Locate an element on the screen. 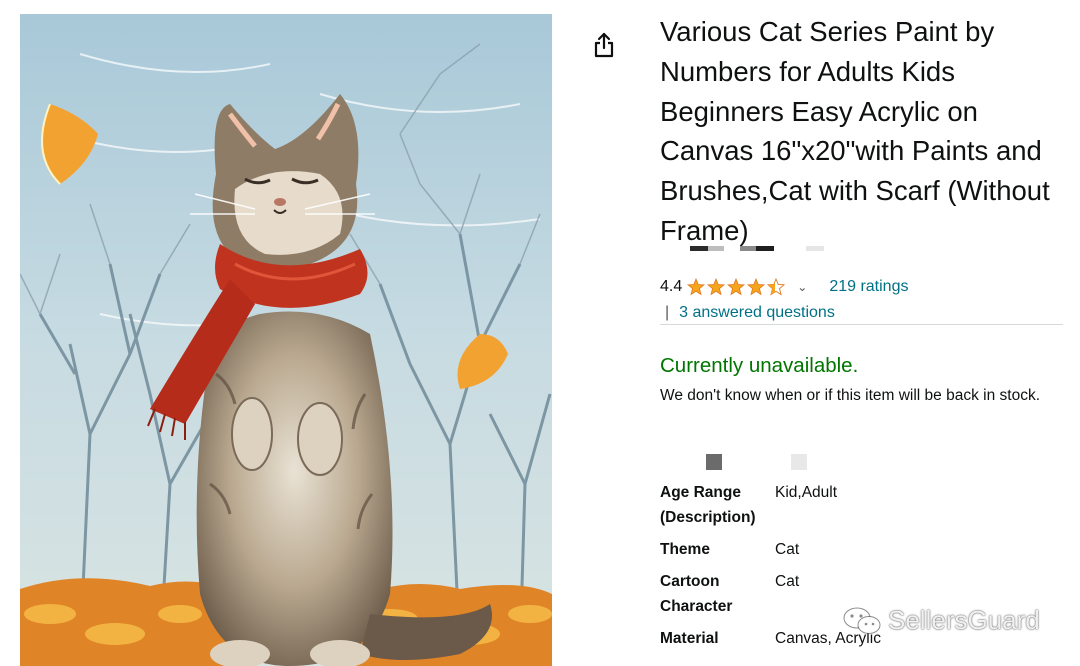  star-rating is located at coordinates (736, 287).